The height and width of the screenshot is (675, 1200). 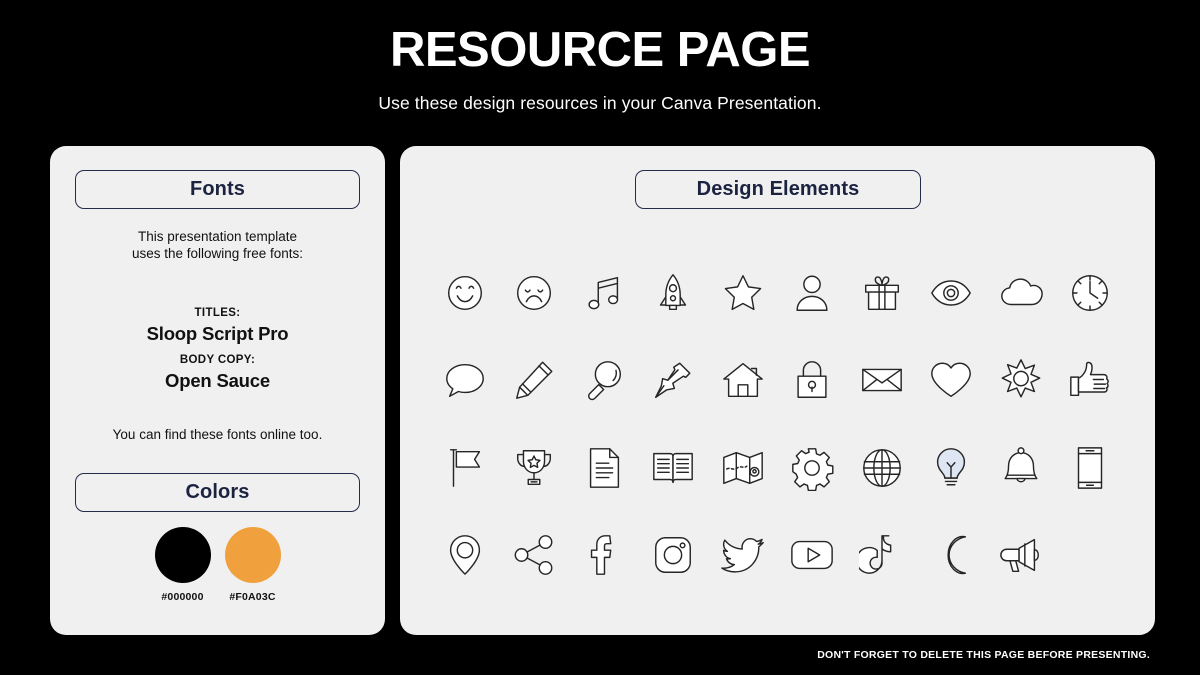 What do you see at coordinates (217, 565) in the screenshot?
I see `color-swatch-row: #000000 #F0A03C` at bounding box center [217, 565].